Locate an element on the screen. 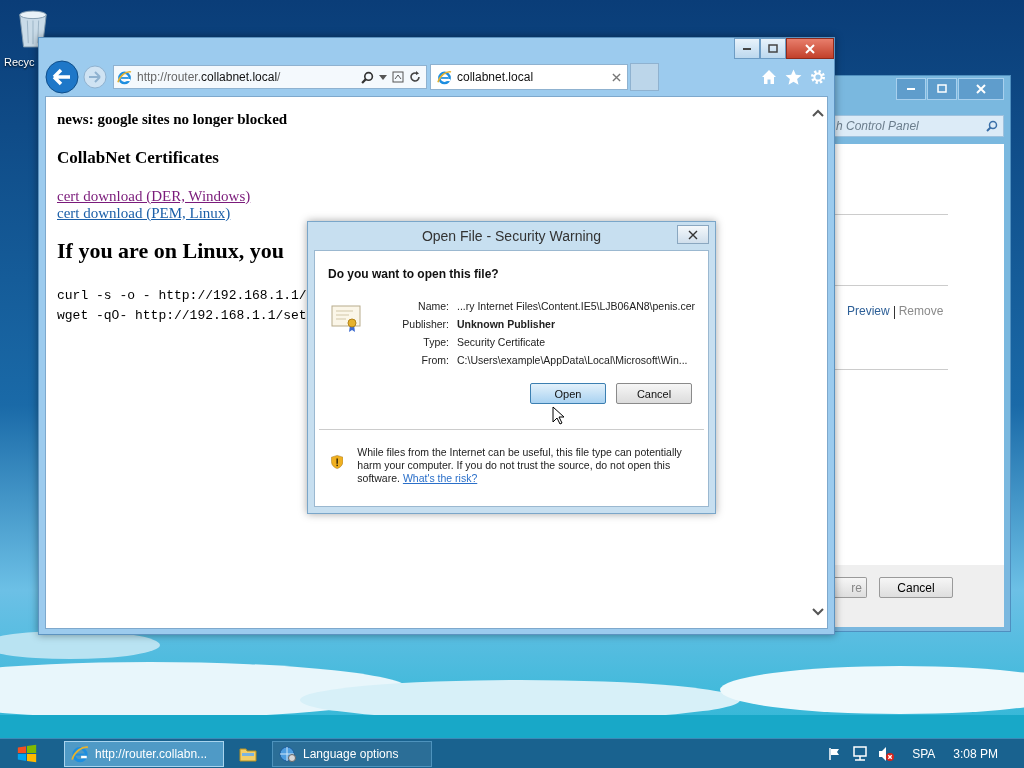 This screenshot has height=768, width=1024. download-link: cert download (PEM, Linux) is located at coordinates (144, 213).